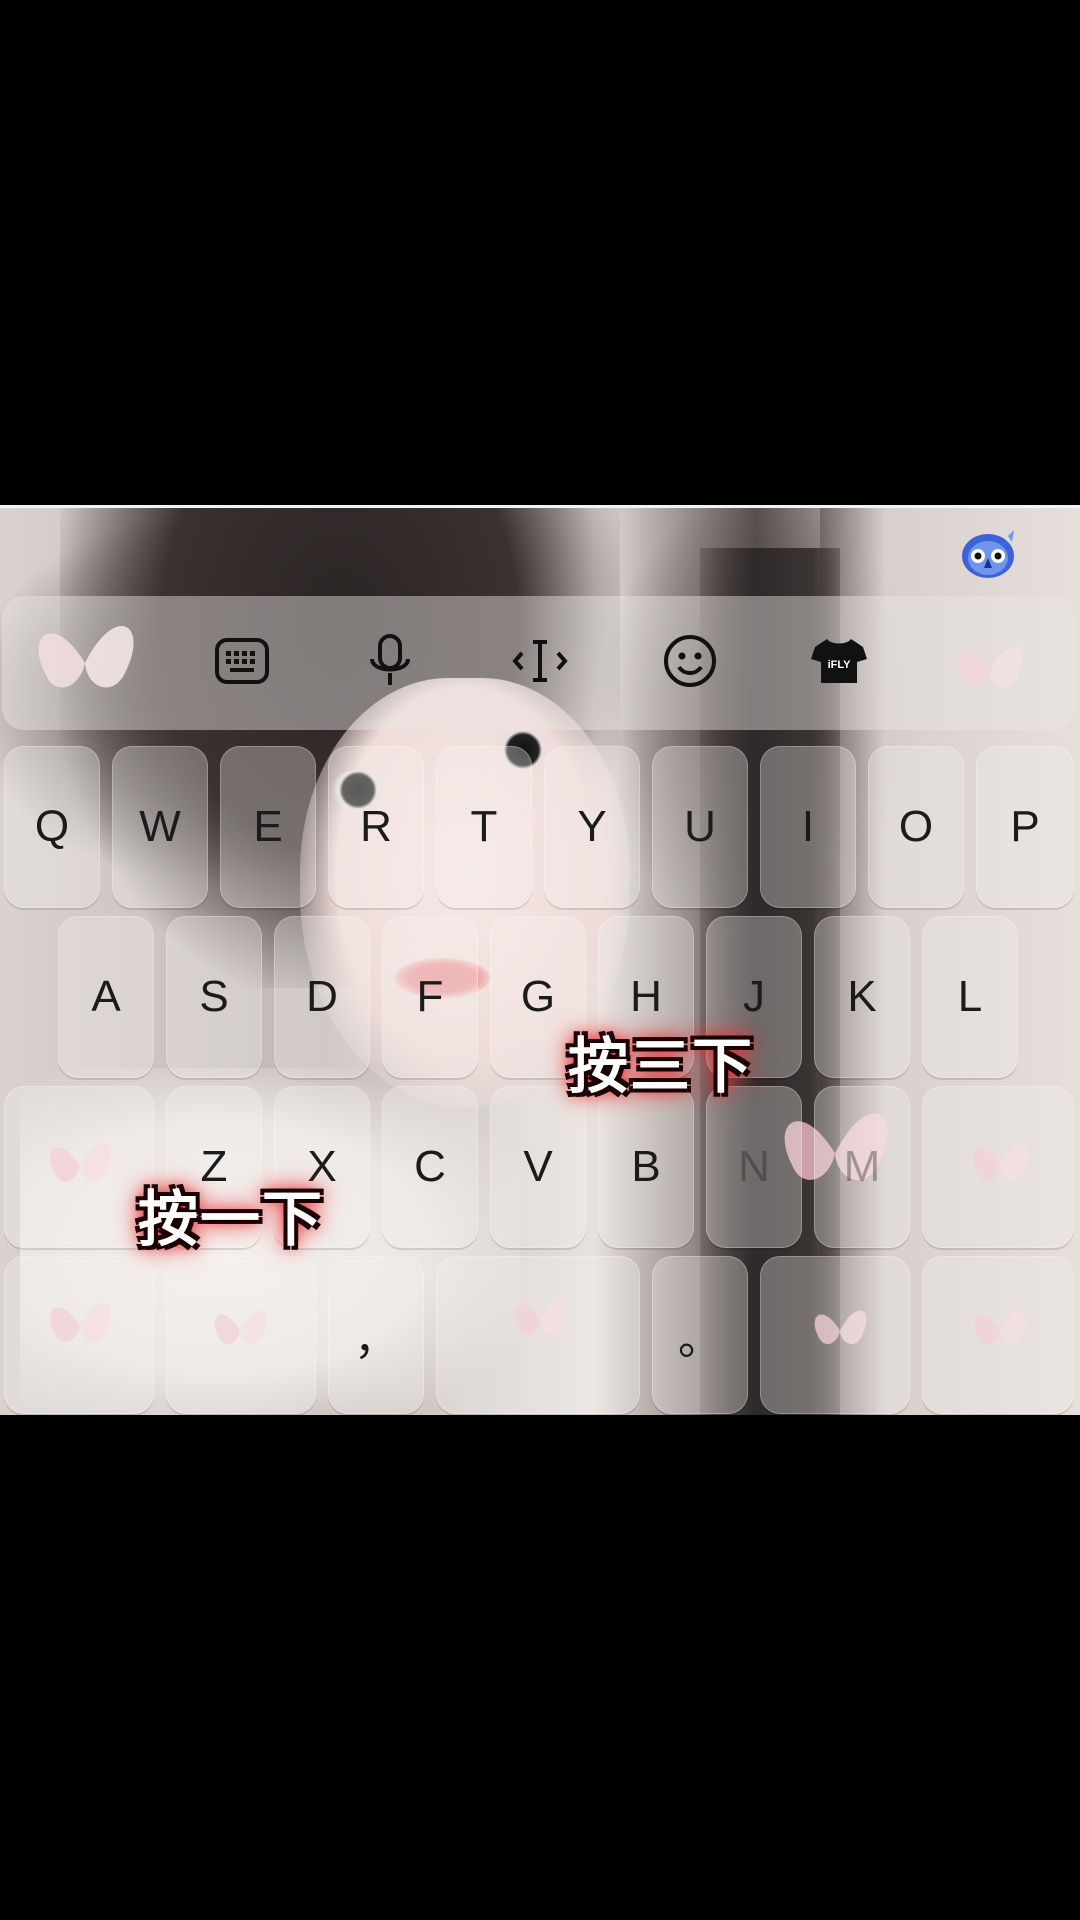 Image resolution: width=1080 pixels, height=1920 pixels. Describe the element at coordinates (430, 1167) in the screenshot. I see `key-c: C` at that location.